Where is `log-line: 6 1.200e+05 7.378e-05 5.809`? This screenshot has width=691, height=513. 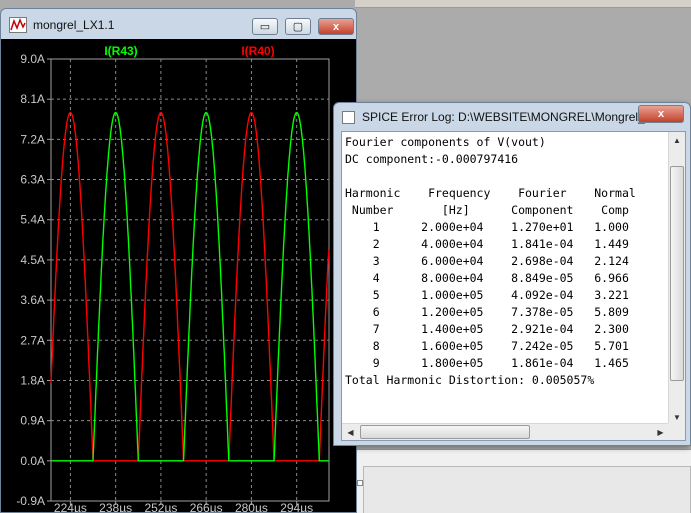
log-line: 6 1.200e+05 7.378e-05 5.809 is located at coordinates (487, 312).